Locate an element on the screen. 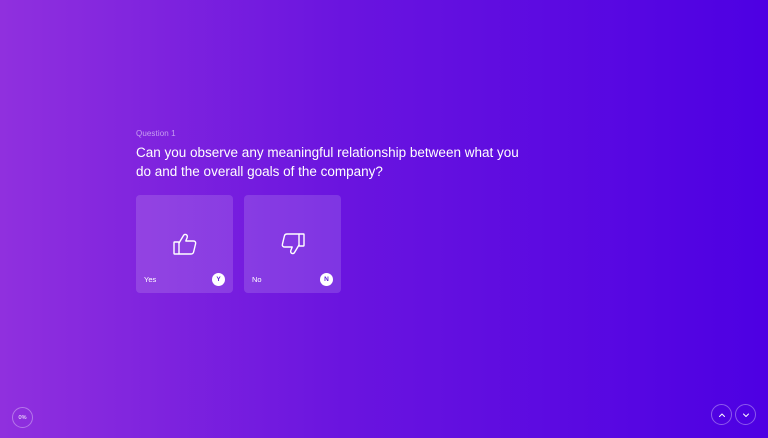 The image size is (768, 438). thumbs-down-icon is located at coordinates (293, 244).